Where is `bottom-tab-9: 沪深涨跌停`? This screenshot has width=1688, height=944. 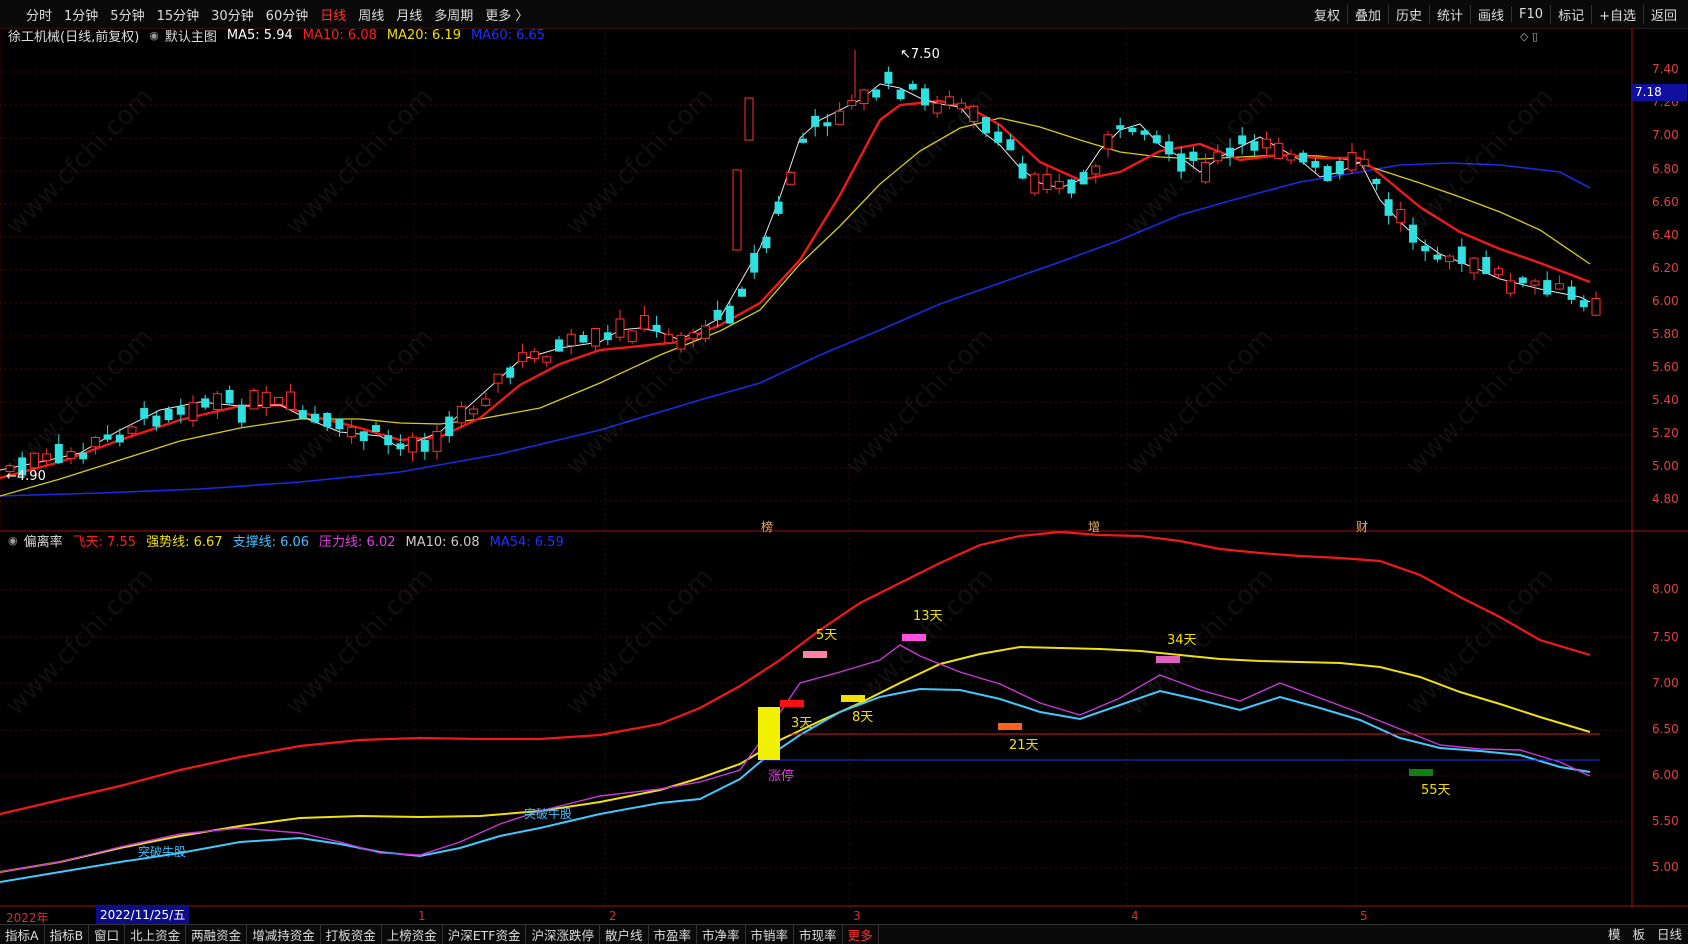 bottom-tab-9: 沪深涨跌停 is located at coordinates (563, 934).